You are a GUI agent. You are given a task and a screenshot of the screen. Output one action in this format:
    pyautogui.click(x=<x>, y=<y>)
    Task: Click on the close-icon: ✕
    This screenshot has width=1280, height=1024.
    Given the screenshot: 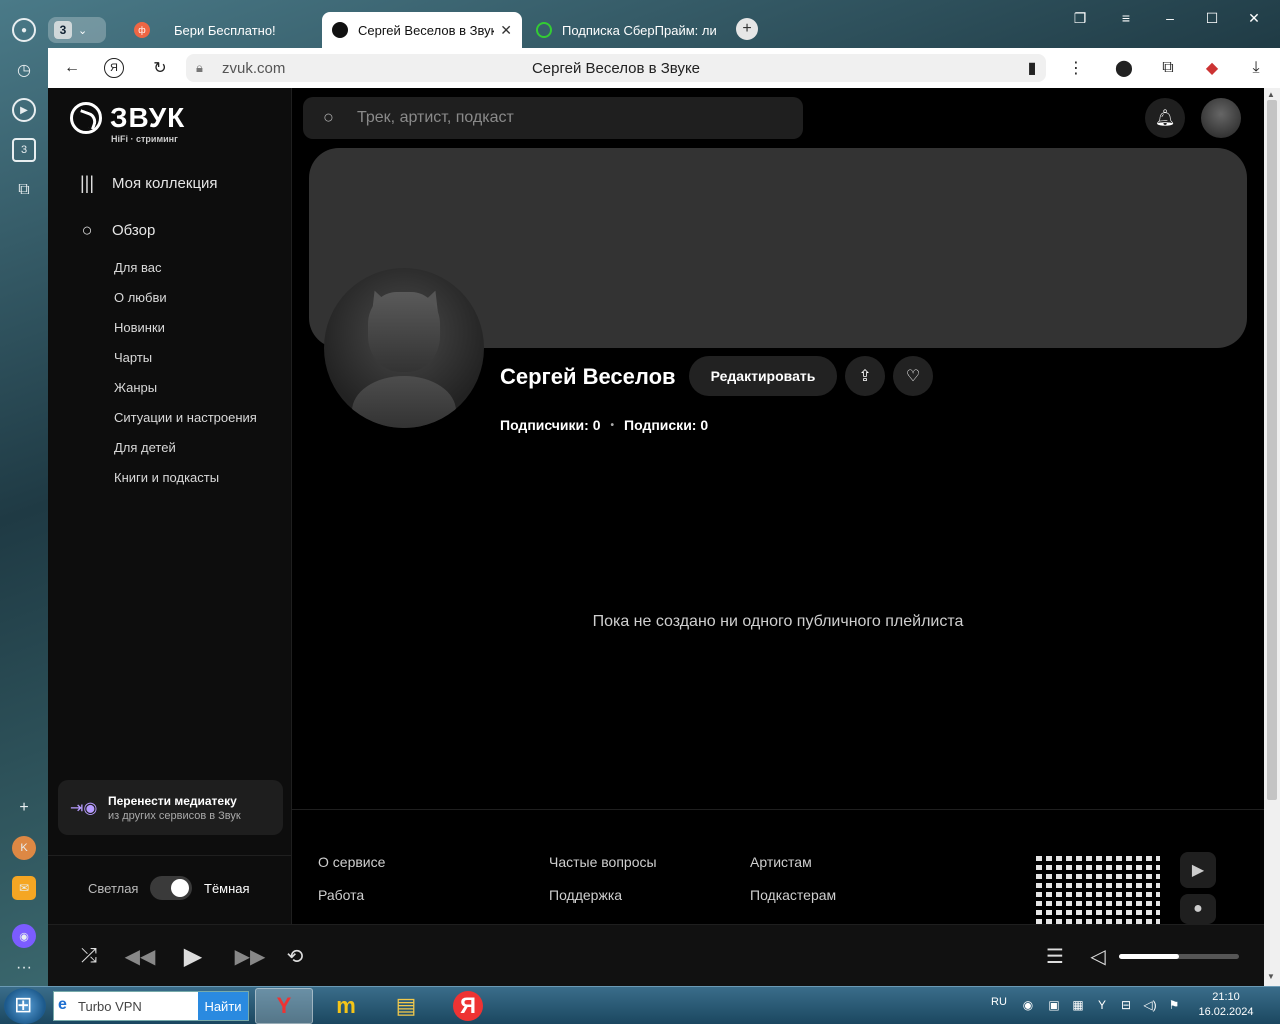 What is the action you would take?
    pyautogui.click(x=506, y=30)
    